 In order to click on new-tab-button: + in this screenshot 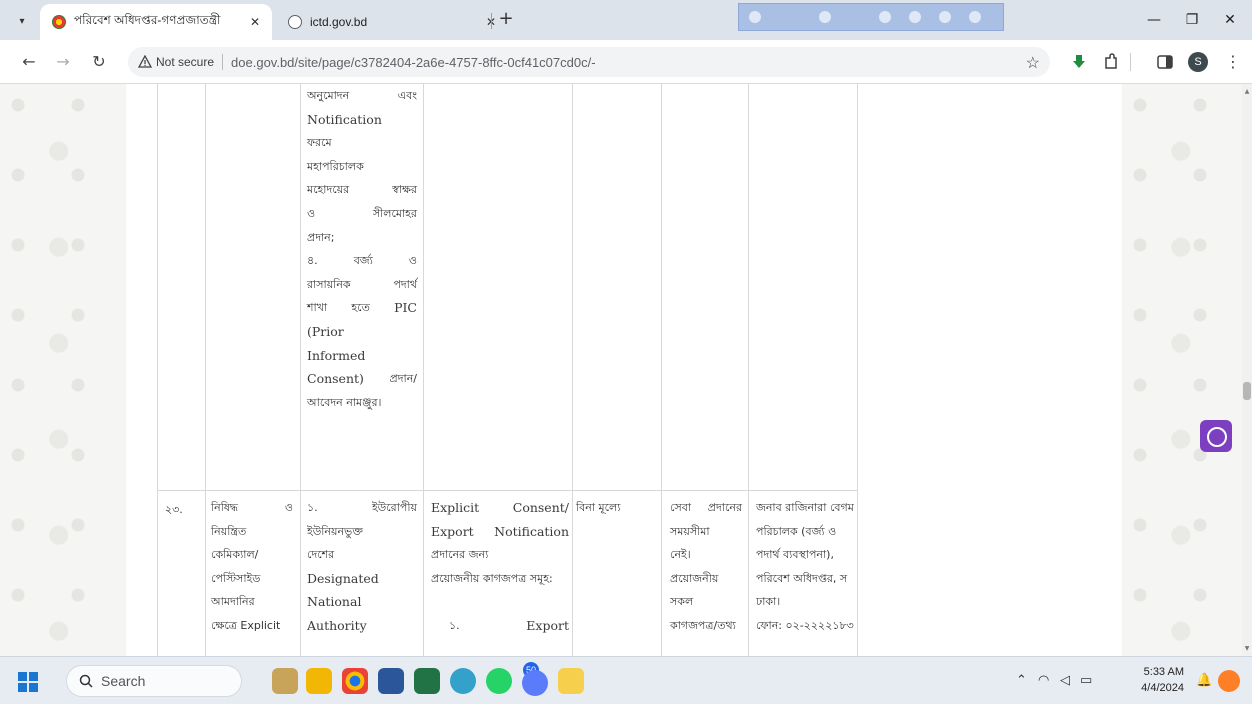, I will do `click(506, 20)`.